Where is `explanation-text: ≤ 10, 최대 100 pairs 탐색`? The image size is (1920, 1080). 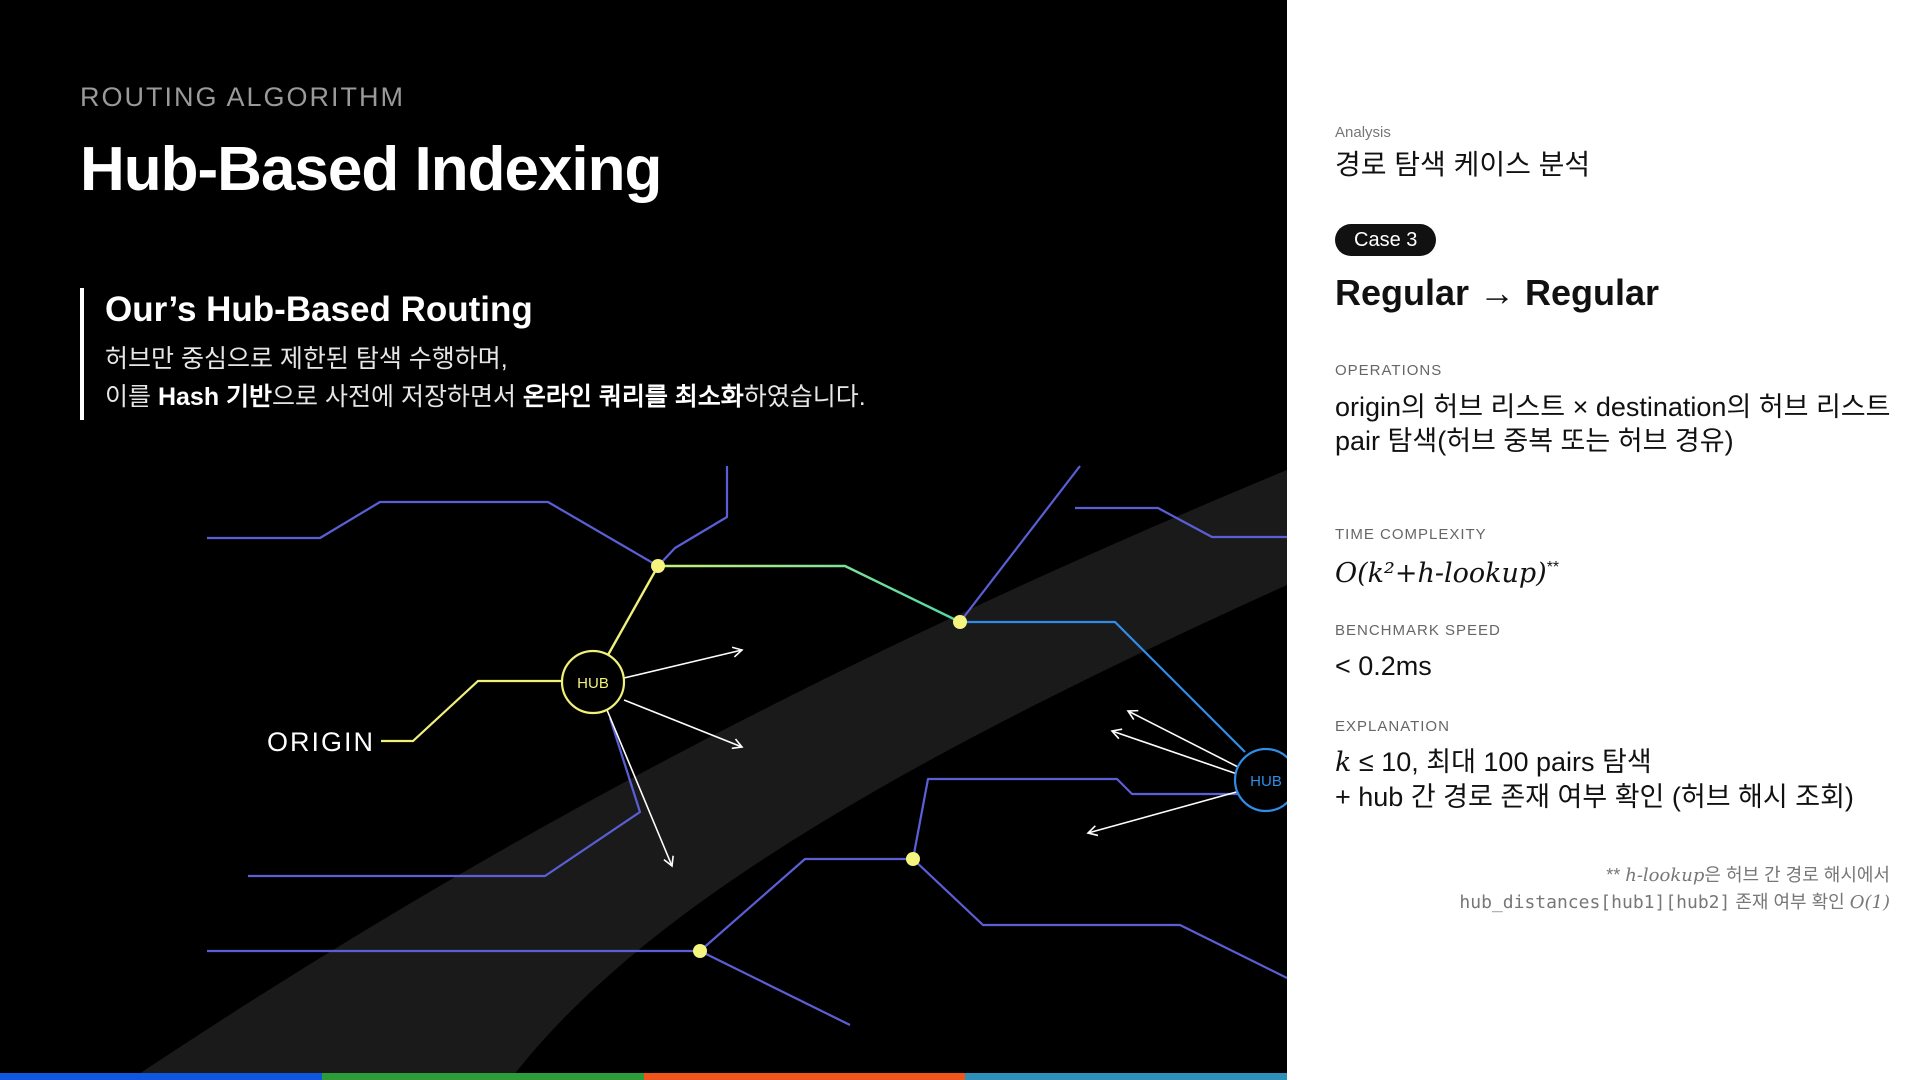
explanation-text: ≤ 10, 최대 100 pairs 탐색 is located at coordinates (1501, 762).